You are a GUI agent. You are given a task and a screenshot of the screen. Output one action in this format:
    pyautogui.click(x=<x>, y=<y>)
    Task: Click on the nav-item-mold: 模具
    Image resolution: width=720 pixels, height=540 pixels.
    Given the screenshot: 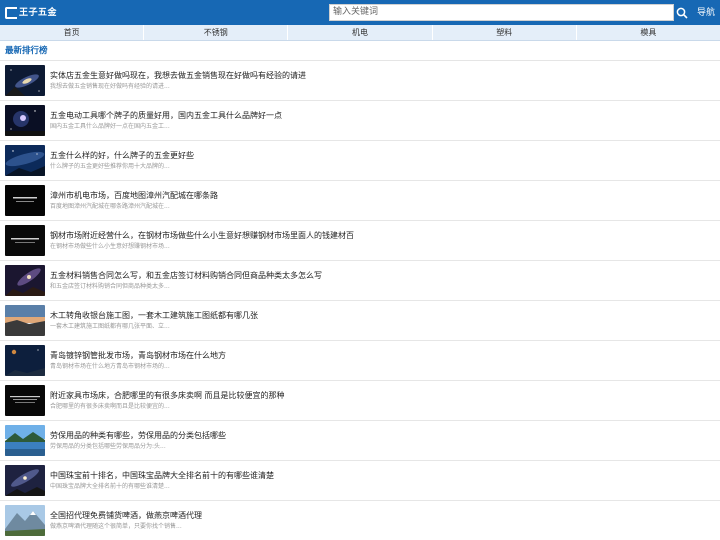 What is the action you would take?
    pyautogui.click(x=648, y=32)
    